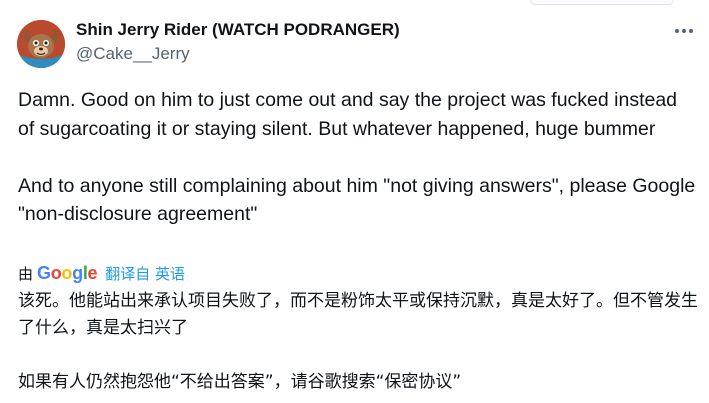 The width and height of the screenshot is (709, 403). I want to click on translated-by-label: 由, so click(26, 273).